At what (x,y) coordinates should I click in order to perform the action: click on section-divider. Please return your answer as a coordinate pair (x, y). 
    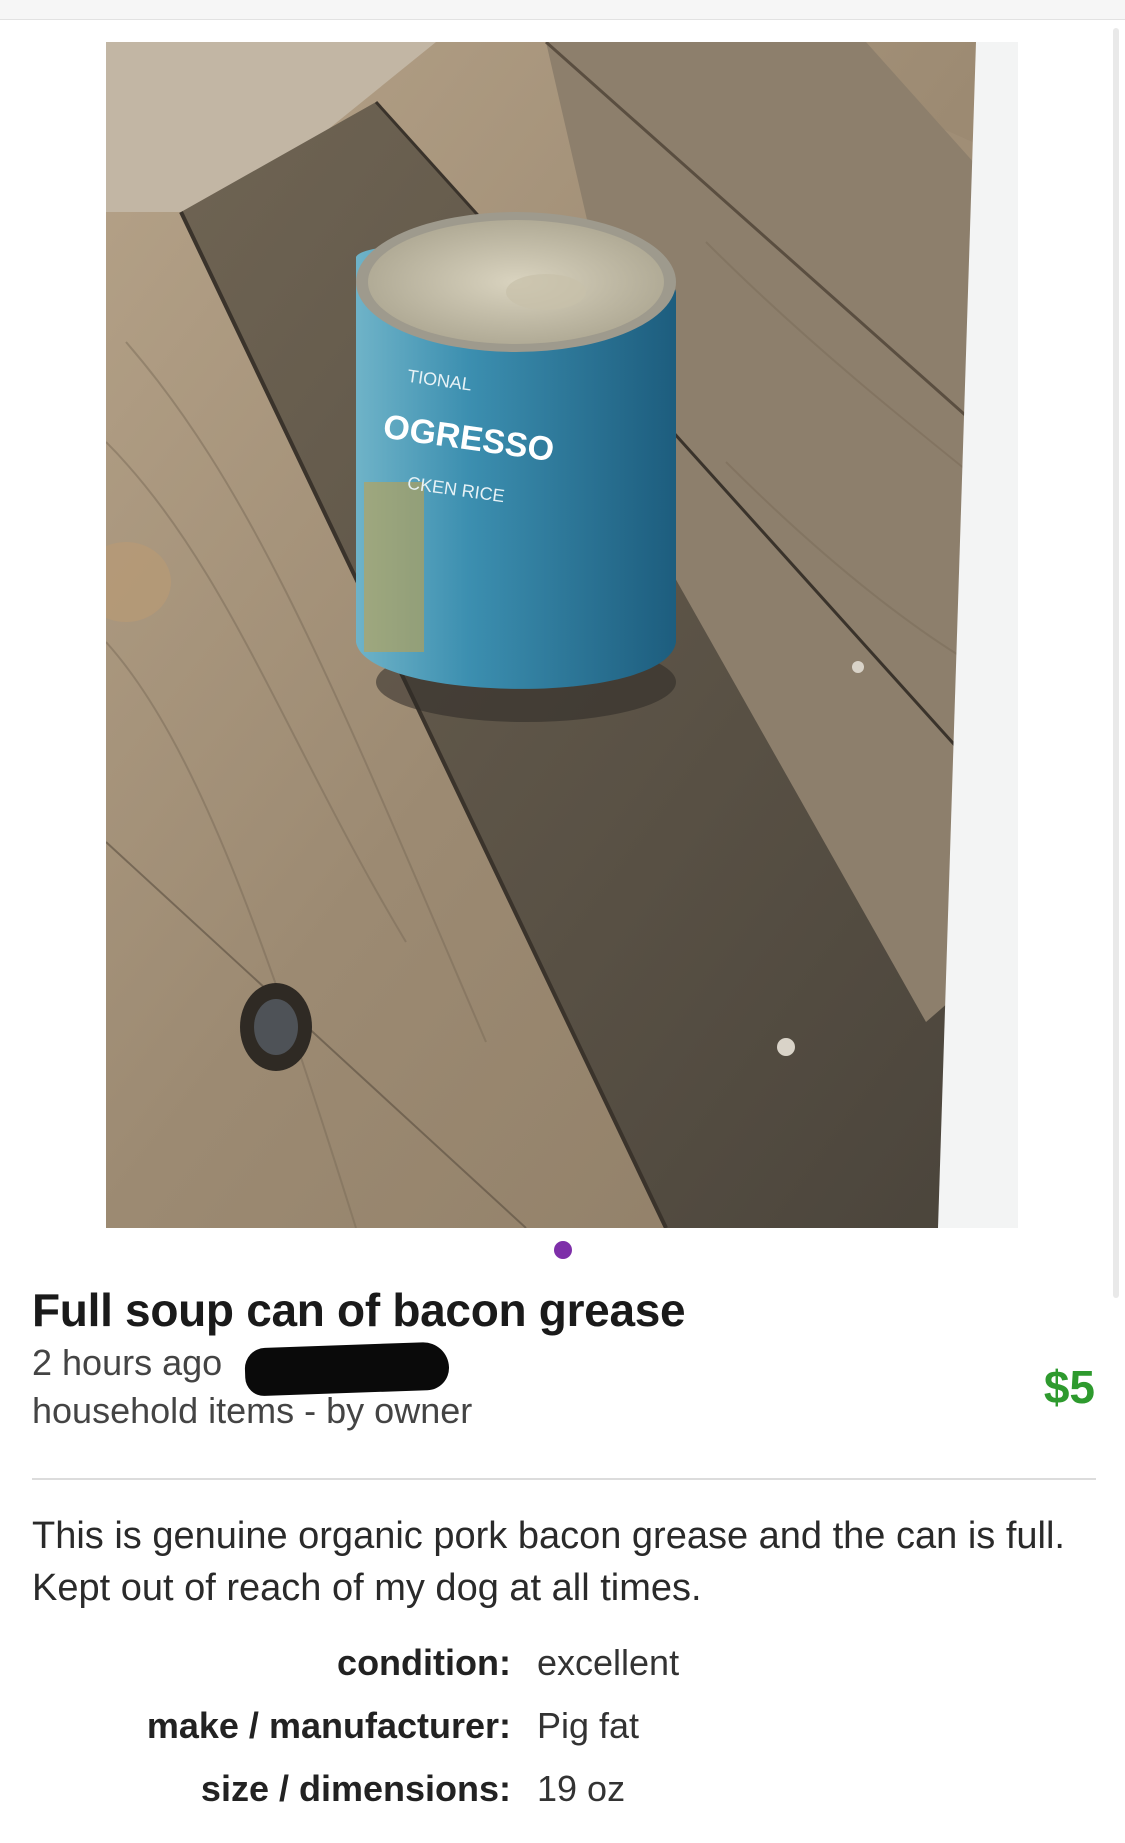
    Looking at the image, I should click on (564, 1479).